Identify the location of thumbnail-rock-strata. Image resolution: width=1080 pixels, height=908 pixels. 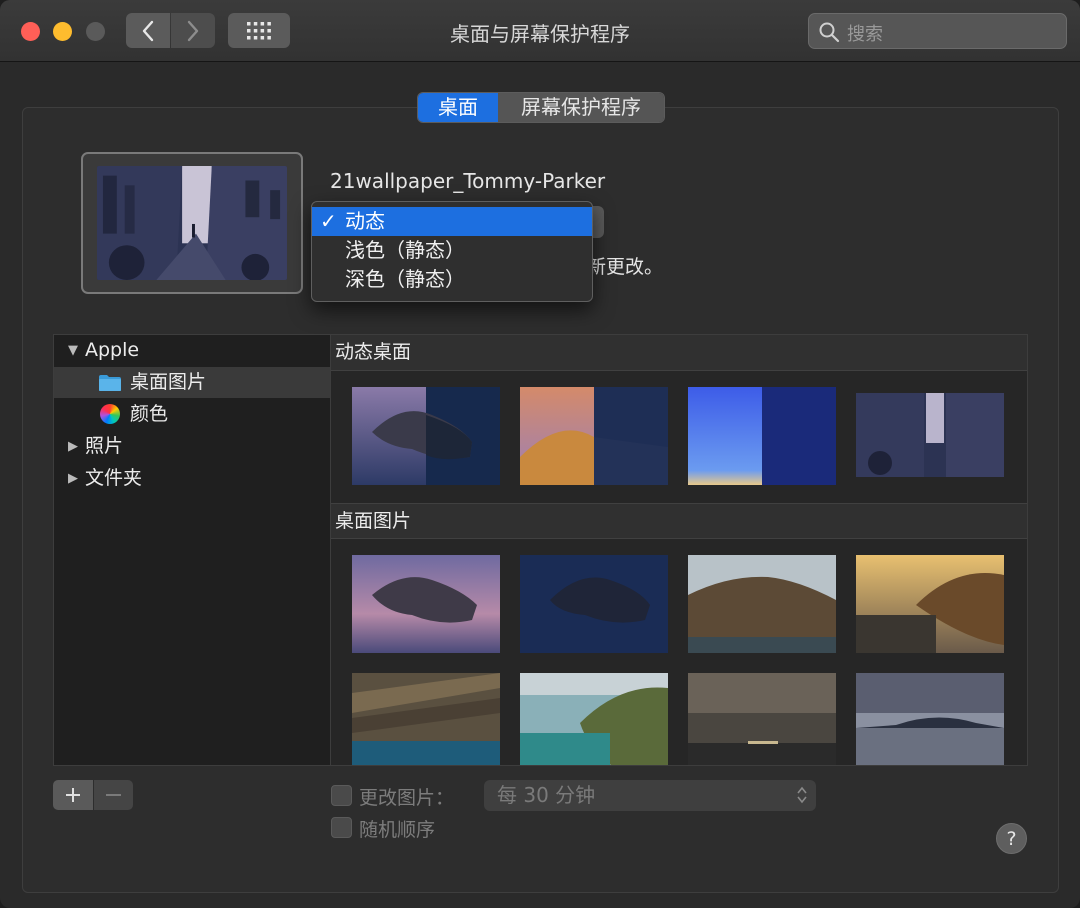
(426, 719).